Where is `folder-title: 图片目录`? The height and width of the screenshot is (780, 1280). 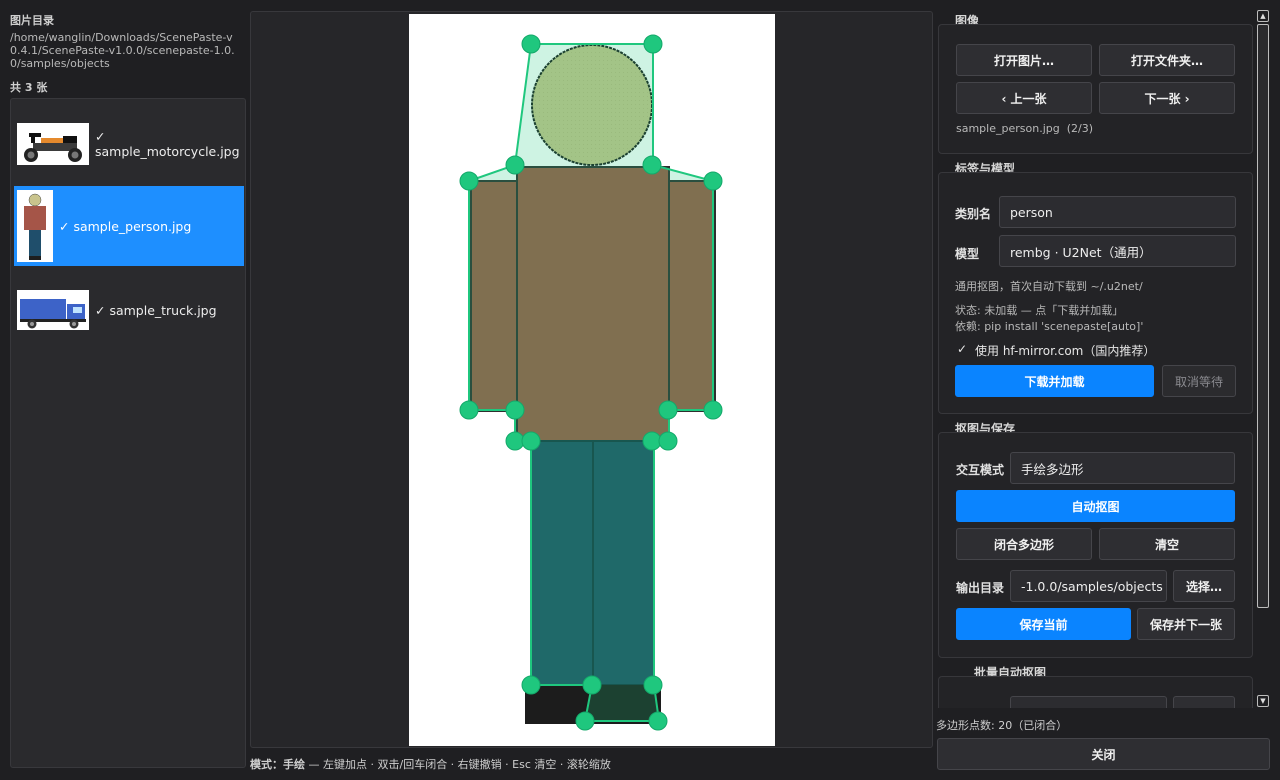 folder-title: 图片目录 is located at coordinates (32, 20).